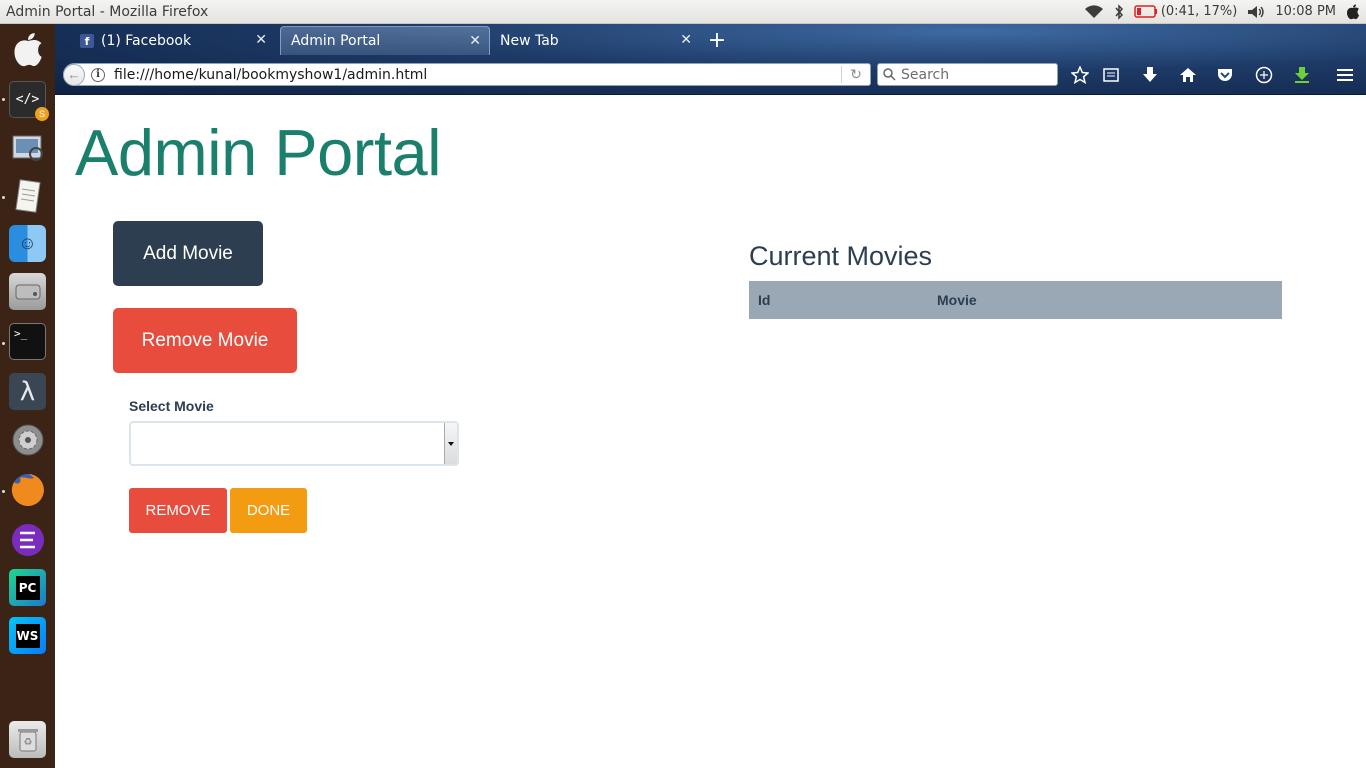  What do you see at coordinates (1256, 12) in the screenshot?
I see `volume-icon` at bounding box center [1256, 12].